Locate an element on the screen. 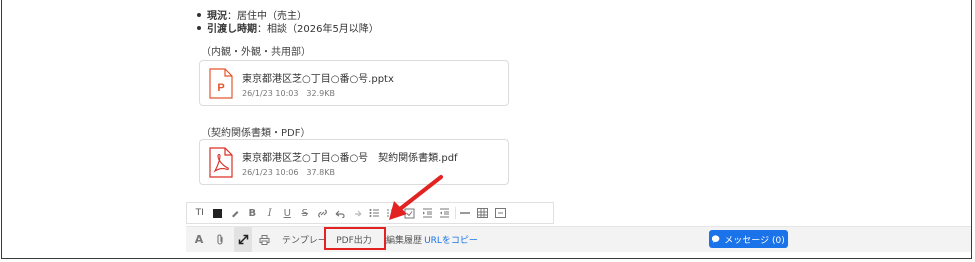 The height and width of the screenshot is (262, 975). format-toolbar: TI B I U S is located at coordinates (370, 213).